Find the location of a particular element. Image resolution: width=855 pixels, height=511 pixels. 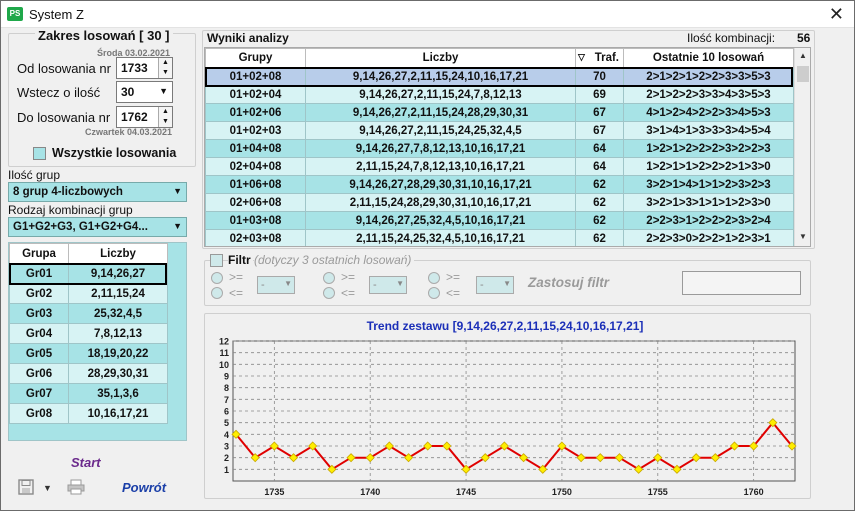

from-draw-value: 1733 is located at coordinates (134, 68).